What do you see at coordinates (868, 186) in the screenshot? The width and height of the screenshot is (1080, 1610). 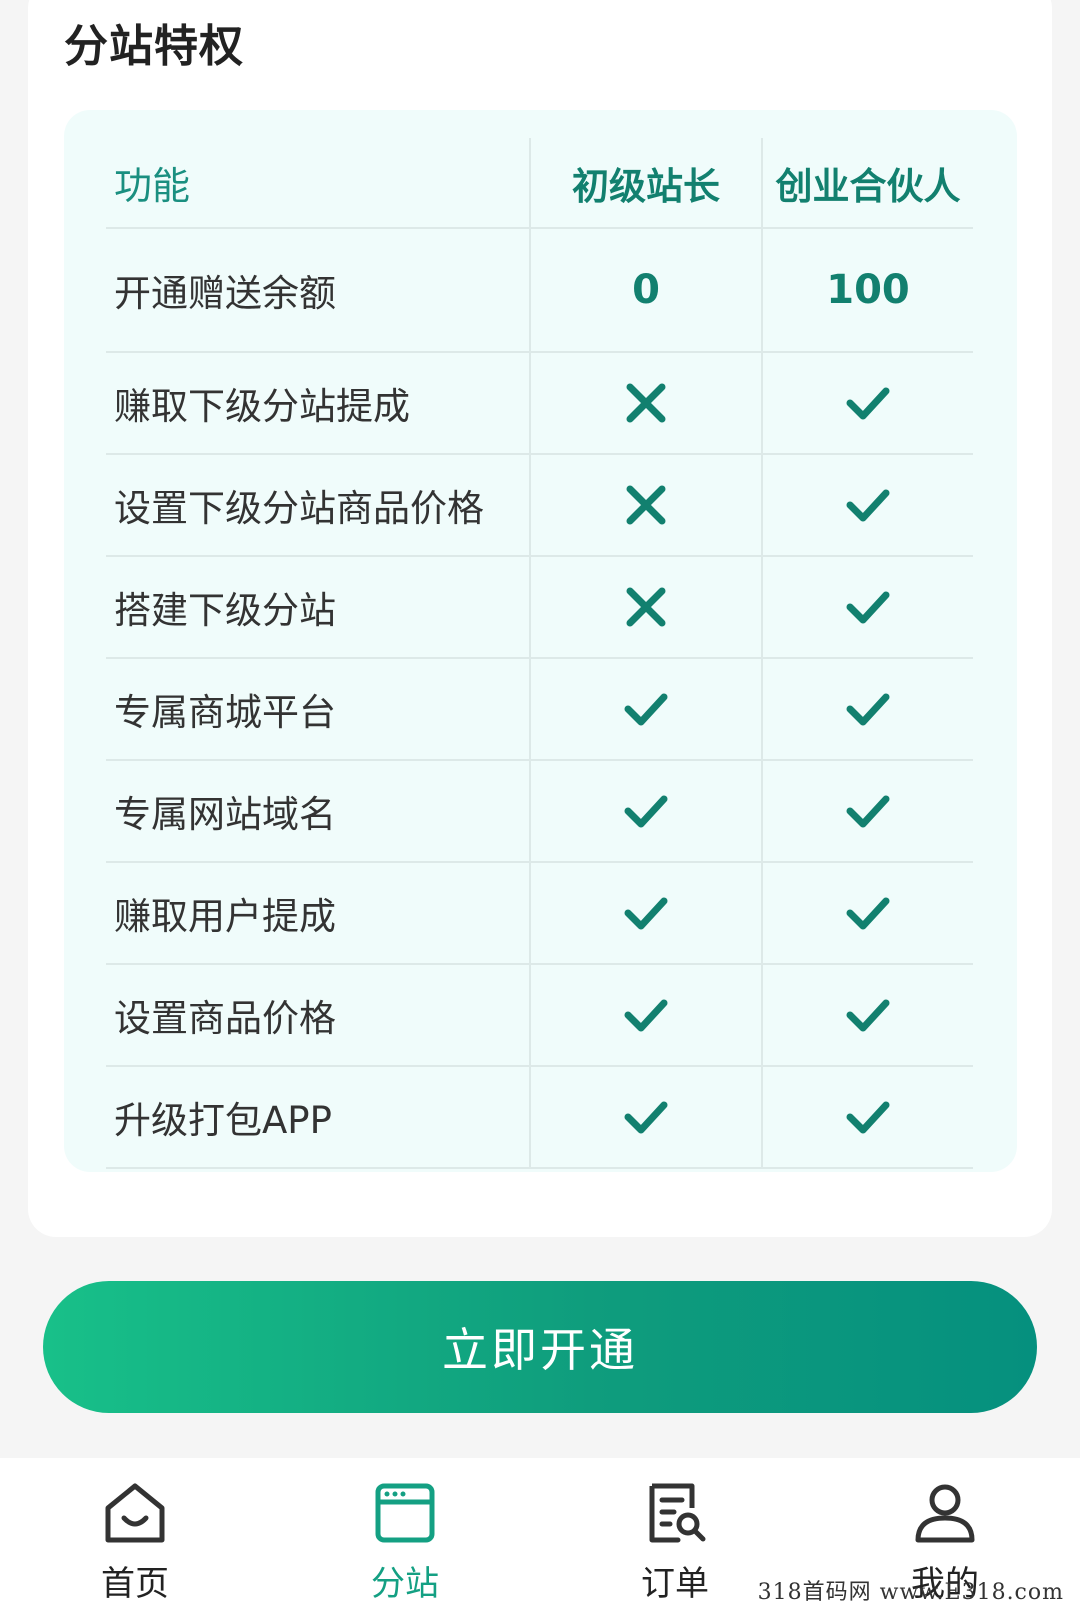 I see `header-partner: 创业合伙人` at bounding box center [868, 186].